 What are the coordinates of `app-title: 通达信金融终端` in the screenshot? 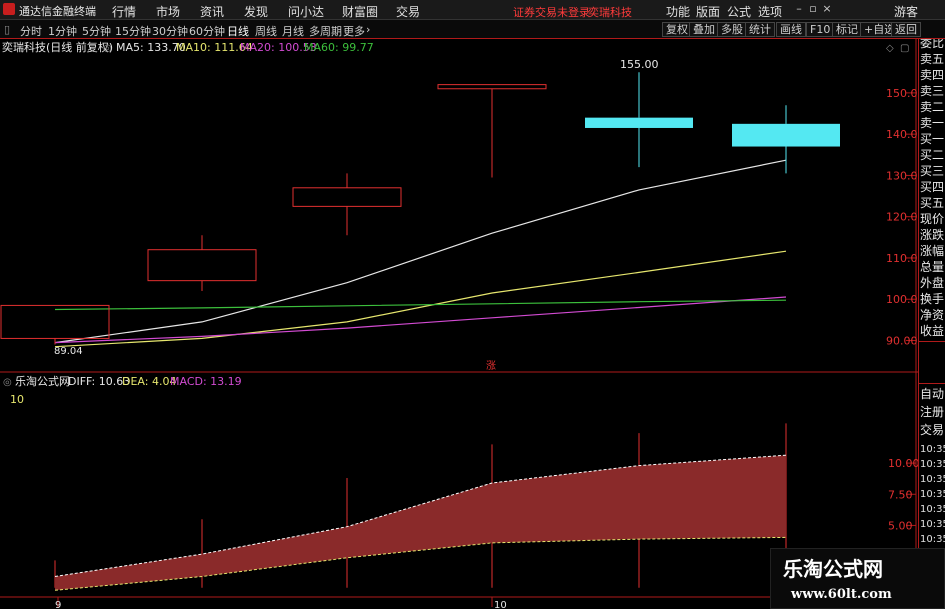 It's located at (57, 11).